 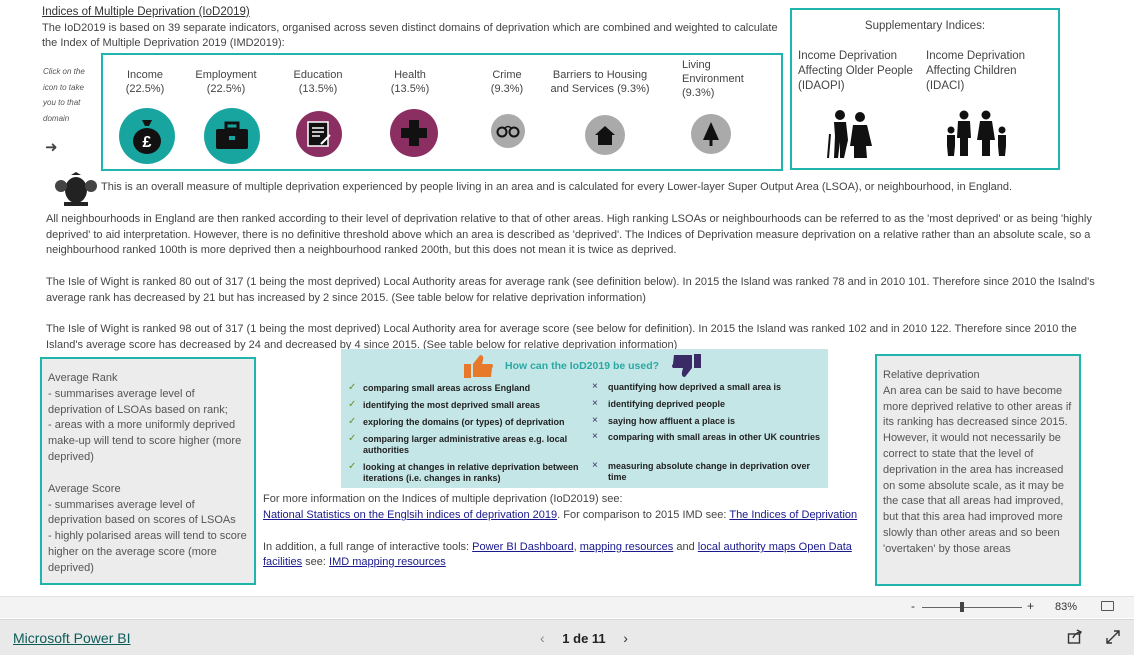 What do you see at coordinates (925, 26) in the screenshot?
I see `supplementary-title: Supplementary Indices:` at bounding box center [925, 26].